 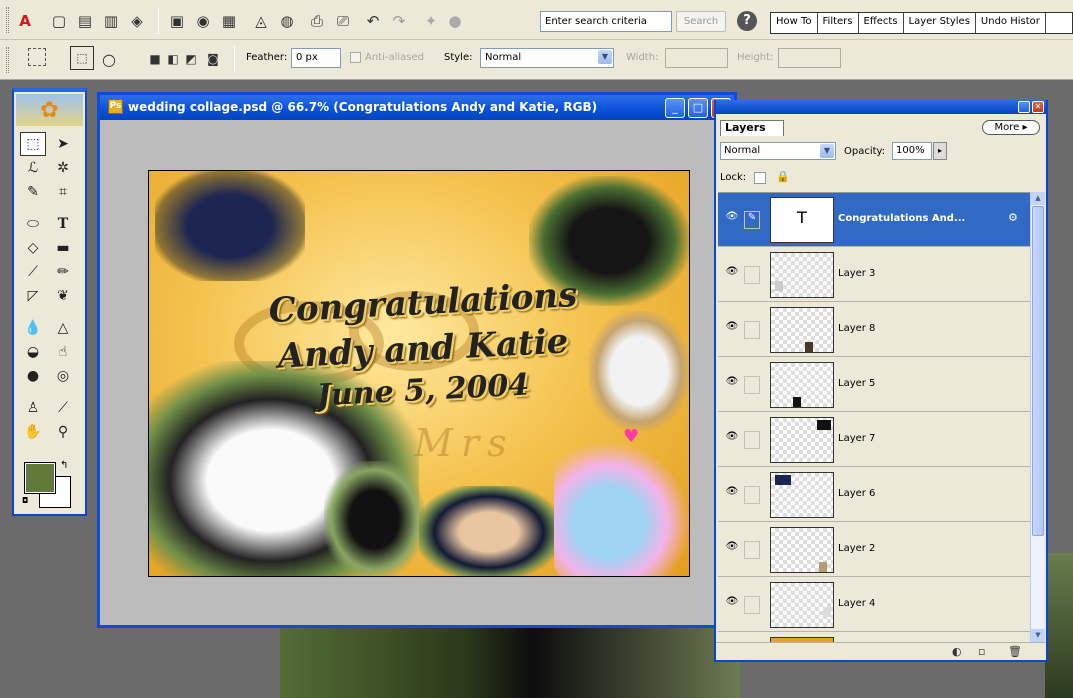 I want to click on maximize-button: □, so click(x=698, y=108).